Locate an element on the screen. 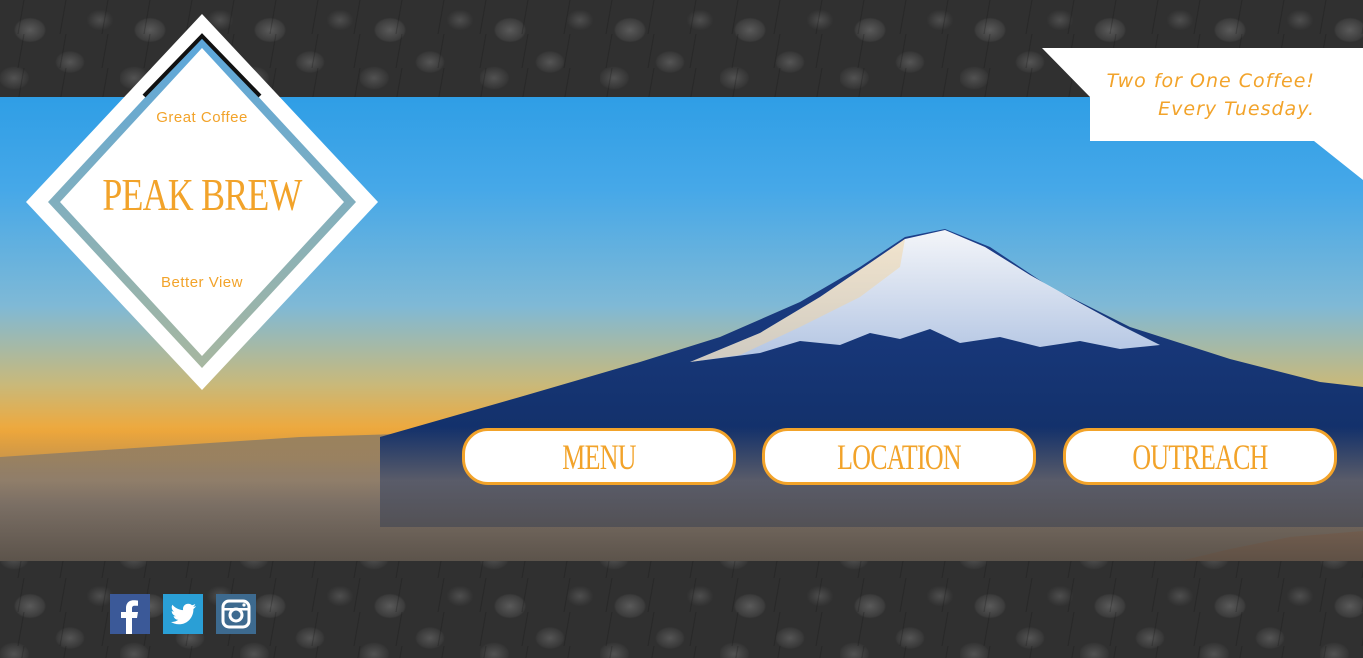 The image size is (1363, 658). location-button-label: LOCATION is located at coordinates (899, 456).